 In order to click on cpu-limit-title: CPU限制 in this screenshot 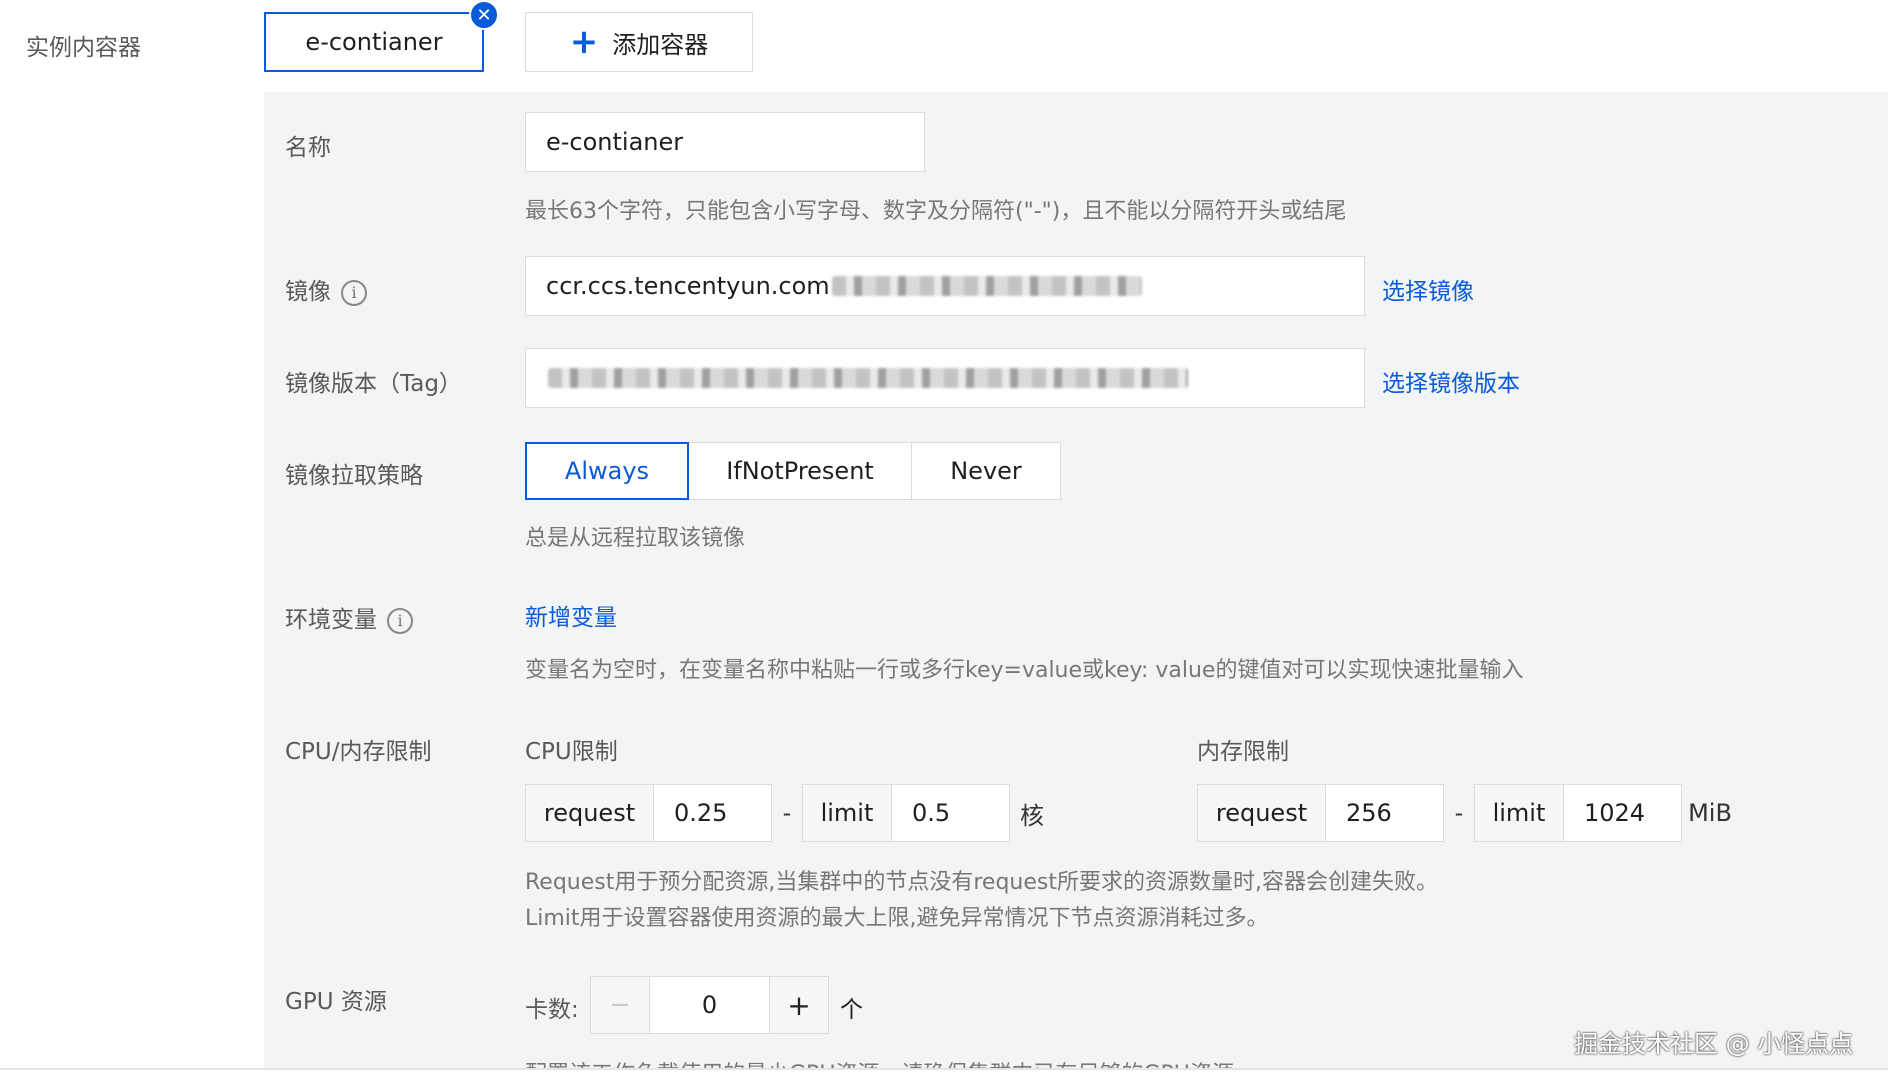, I will do `click(571, 752)`.